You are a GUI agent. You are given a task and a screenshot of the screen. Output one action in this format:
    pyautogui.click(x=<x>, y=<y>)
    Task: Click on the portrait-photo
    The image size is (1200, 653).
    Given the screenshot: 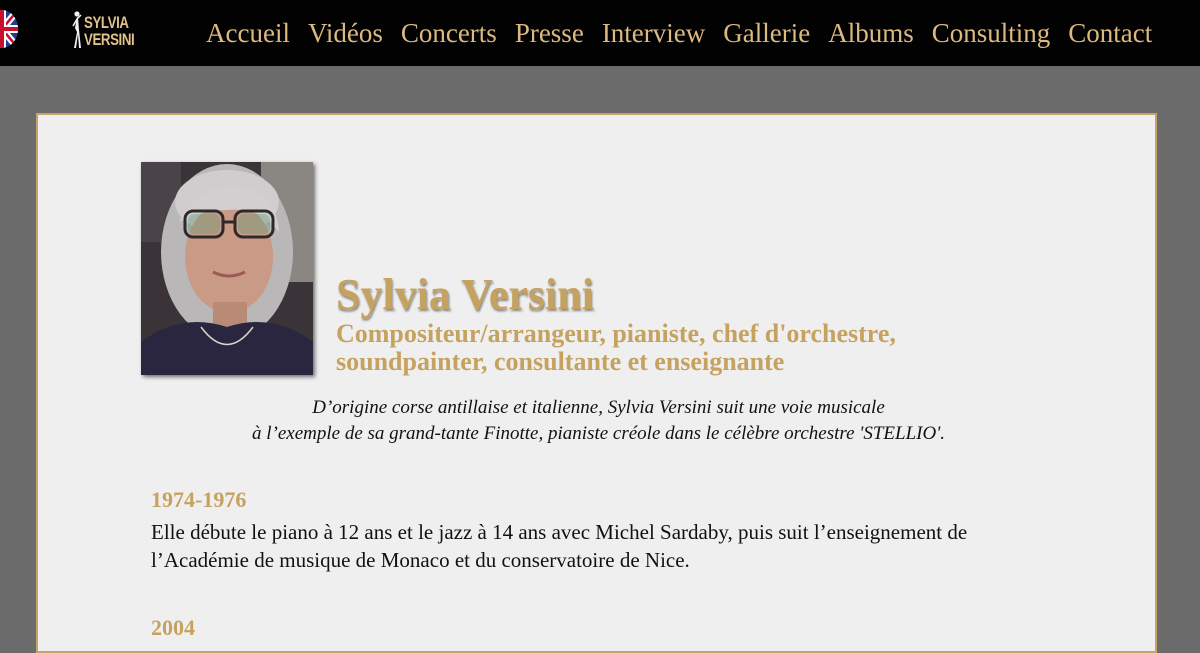 What is the action you would take?
    pyautogui.click(x=227, y=268)
    